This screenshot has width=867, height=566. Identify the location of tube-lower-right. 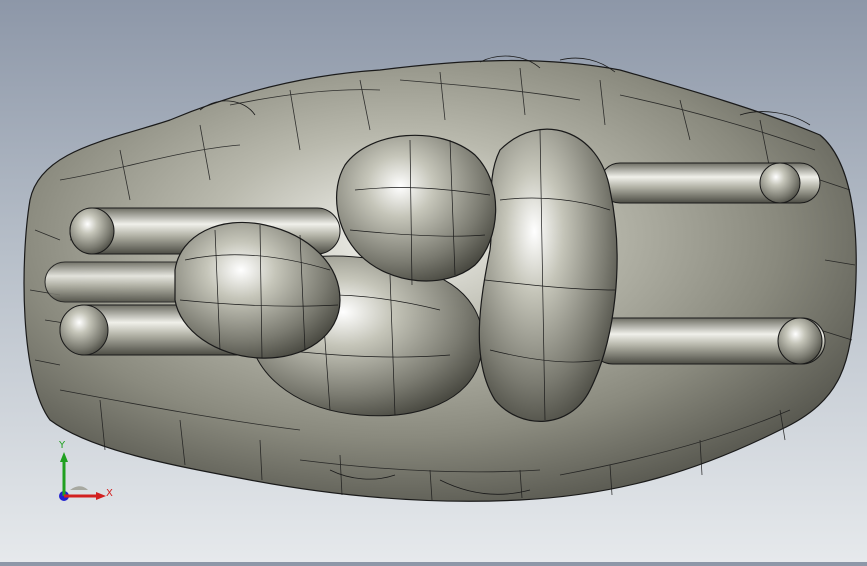
(707, 341).